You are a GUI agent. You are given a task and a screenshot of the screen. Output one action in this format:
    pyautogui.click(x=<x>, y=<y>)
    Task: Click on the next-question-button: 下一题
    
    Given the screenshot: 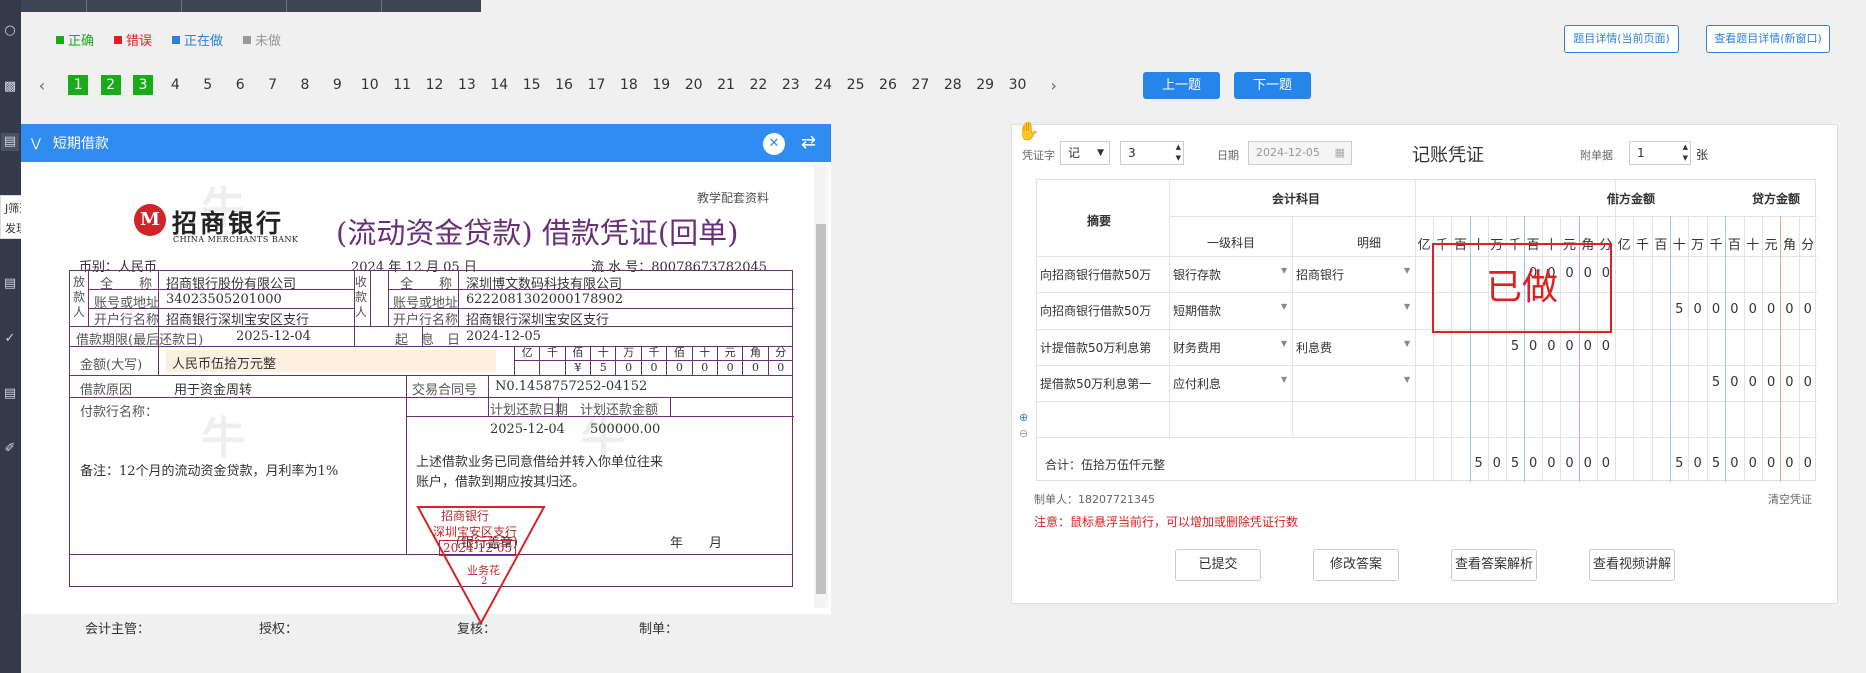 What is the action you would take?
    pyautogui.click(x=1272, y=85)
    